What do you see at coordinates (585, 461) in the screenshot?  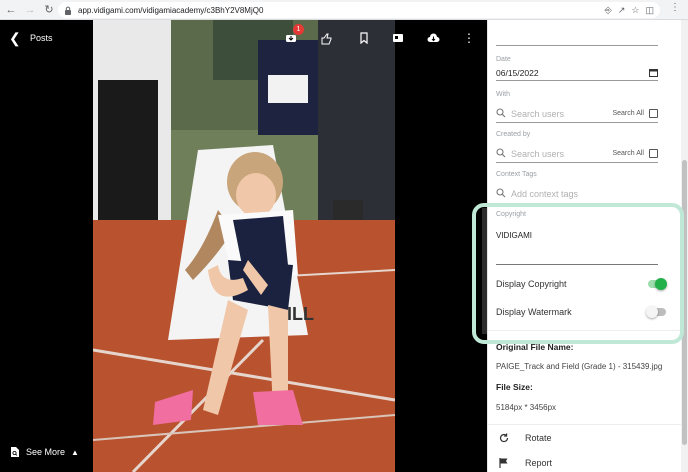 I see `report-button: Report` at bounding box center [585, 461].